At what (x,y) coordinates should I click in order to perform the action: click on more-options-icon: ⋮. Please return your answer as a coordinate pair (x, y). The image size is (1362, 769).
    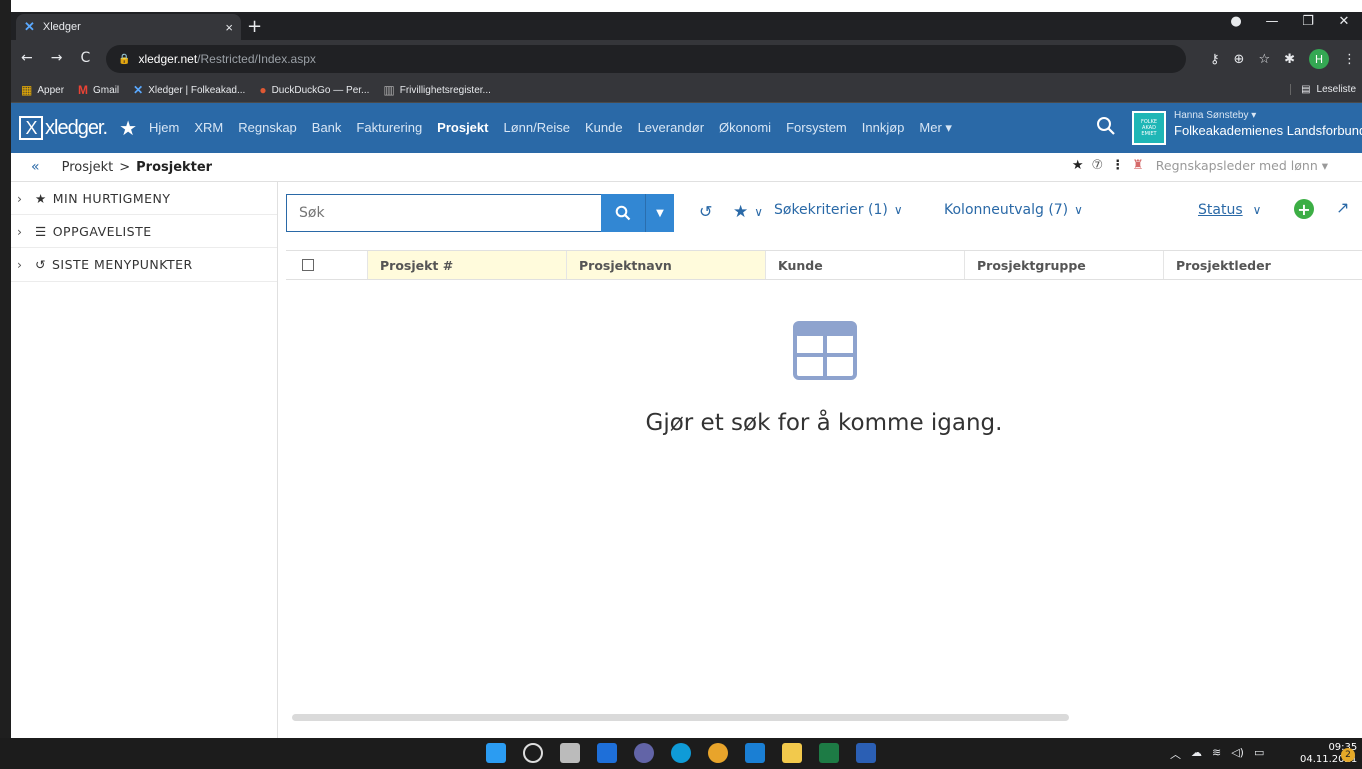
    Looking at the image, I should click on (1117, 165).